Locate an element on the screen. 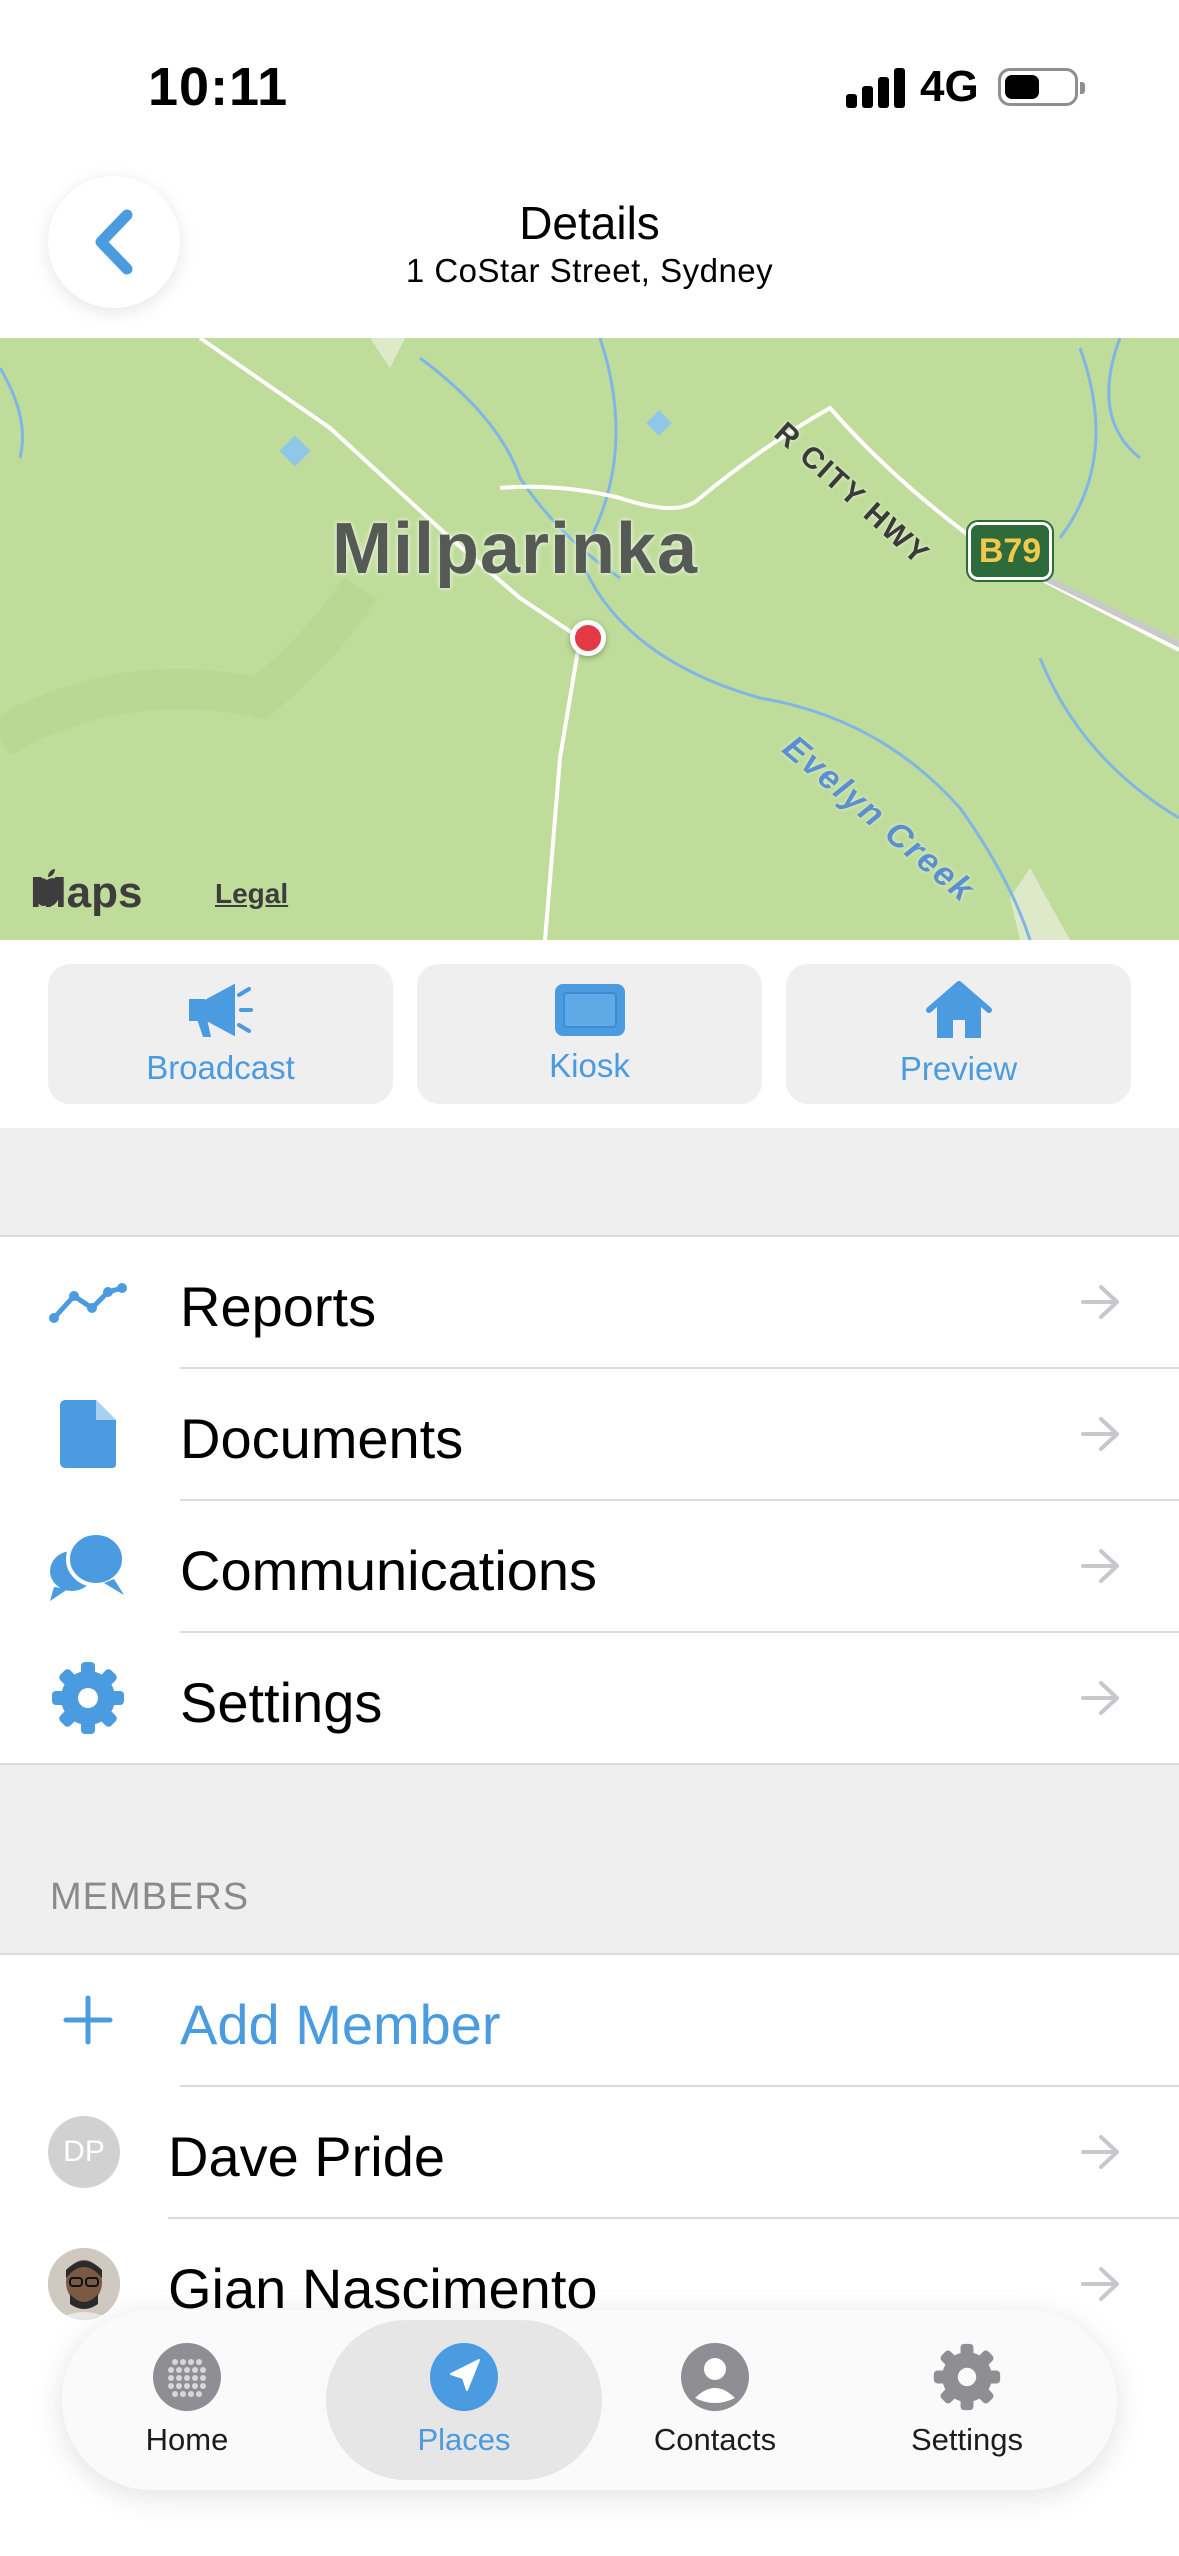  broadcast-button: Broadcast is located at coordinates (220, 1034).